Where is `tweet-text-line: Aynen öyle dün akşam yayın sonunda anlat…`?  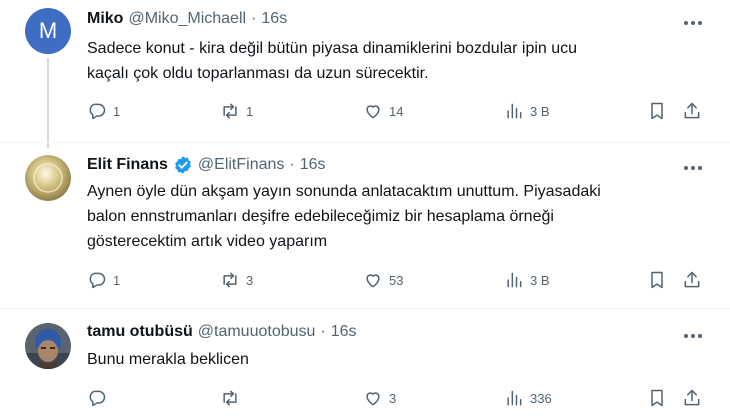
tweet-text-line: Aynen öyle dün akşam yayın sonunda anlat… is located at coordinates (344, 191).